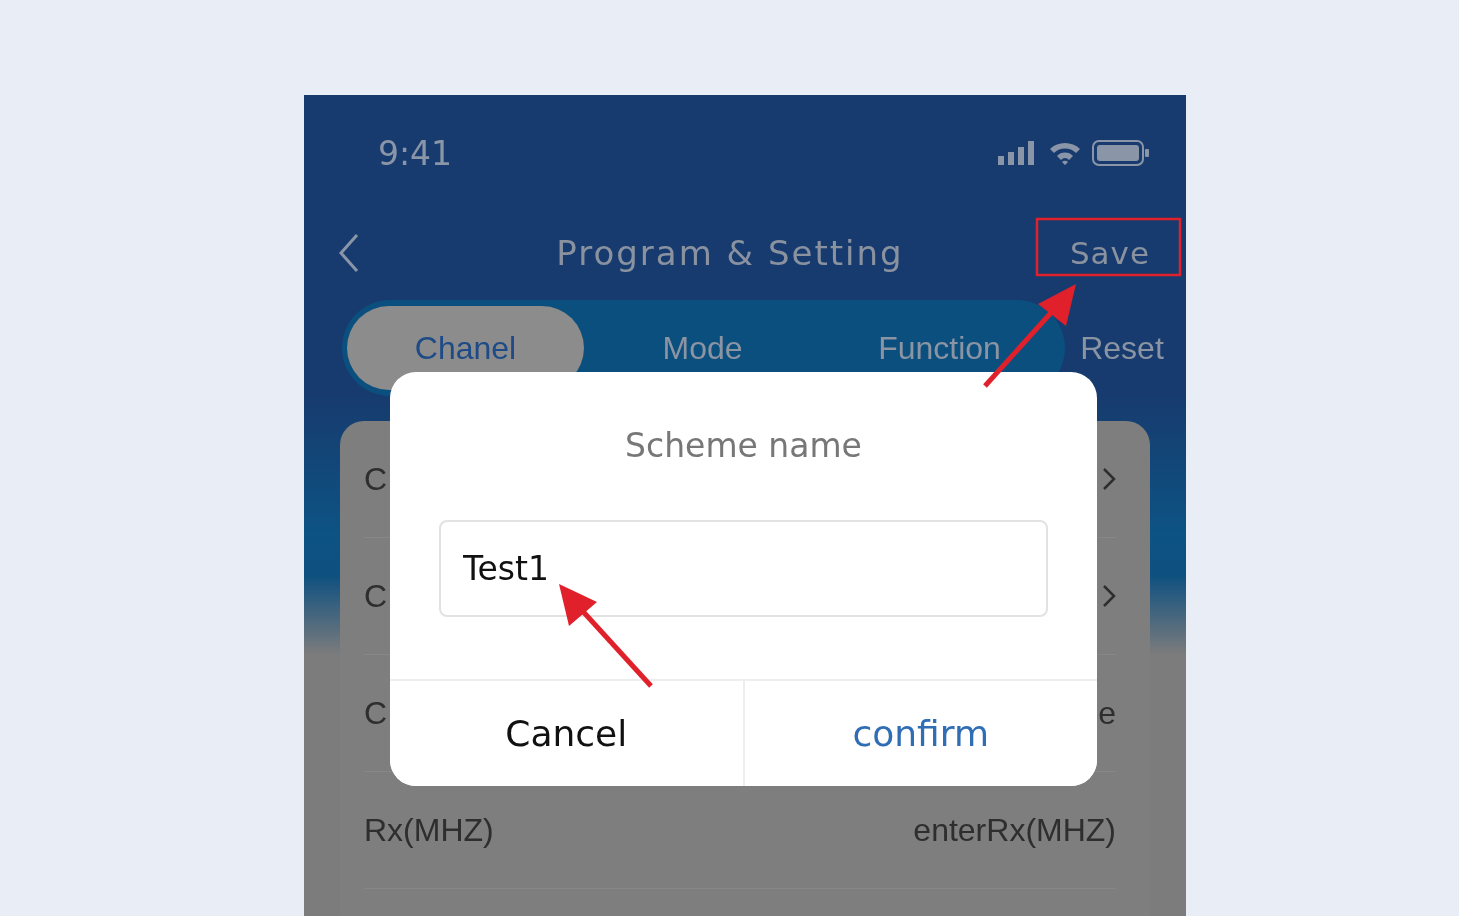 The width and height of the screenshot is (1459, 916). I want to click on chevron-left-icon, so click(349, 253).